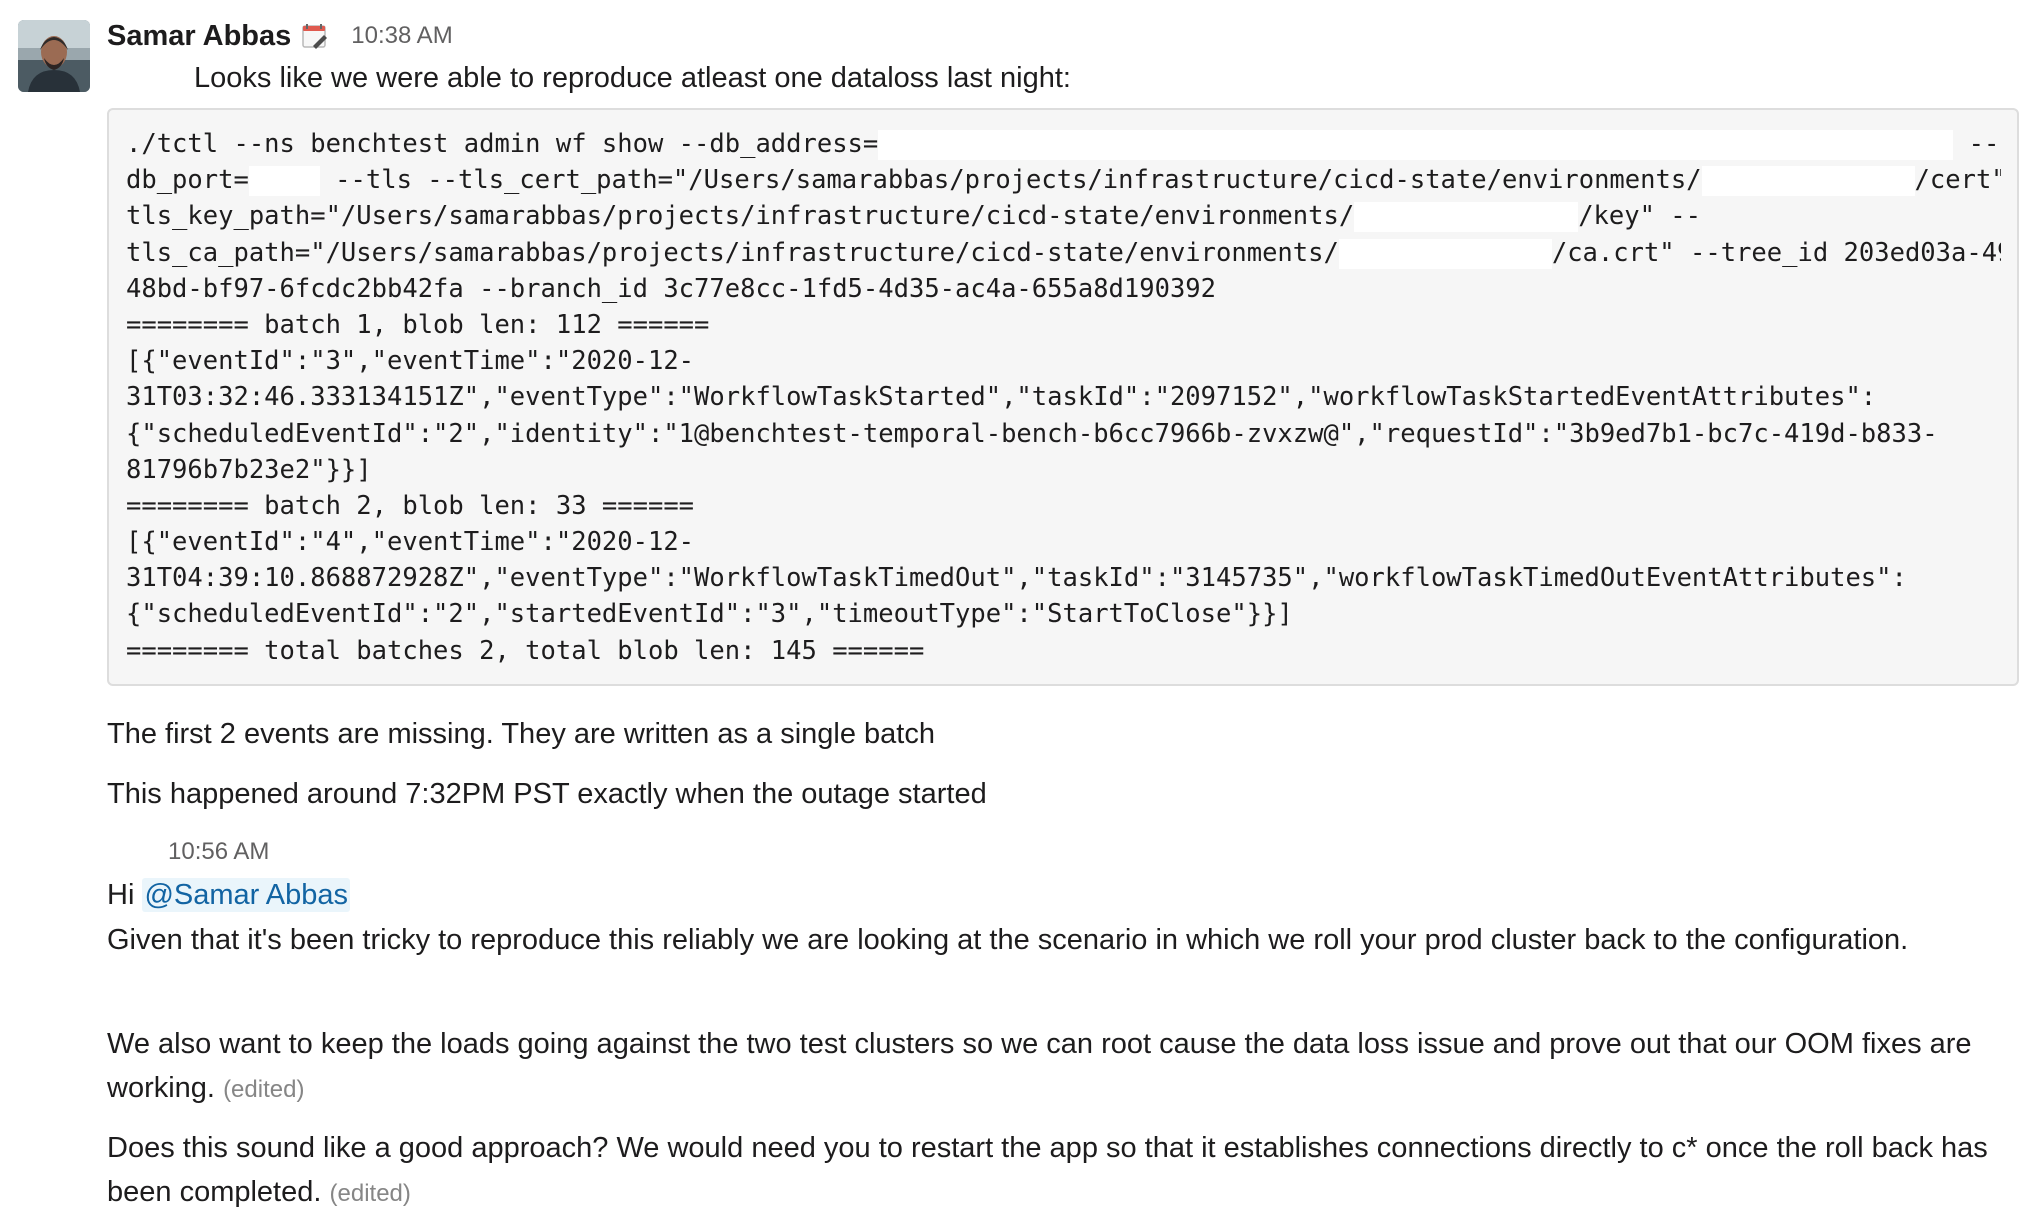 The height and width of the screenshot is (1216, 2038). I want to click on calendar-memo-icon, so click(314, 36).